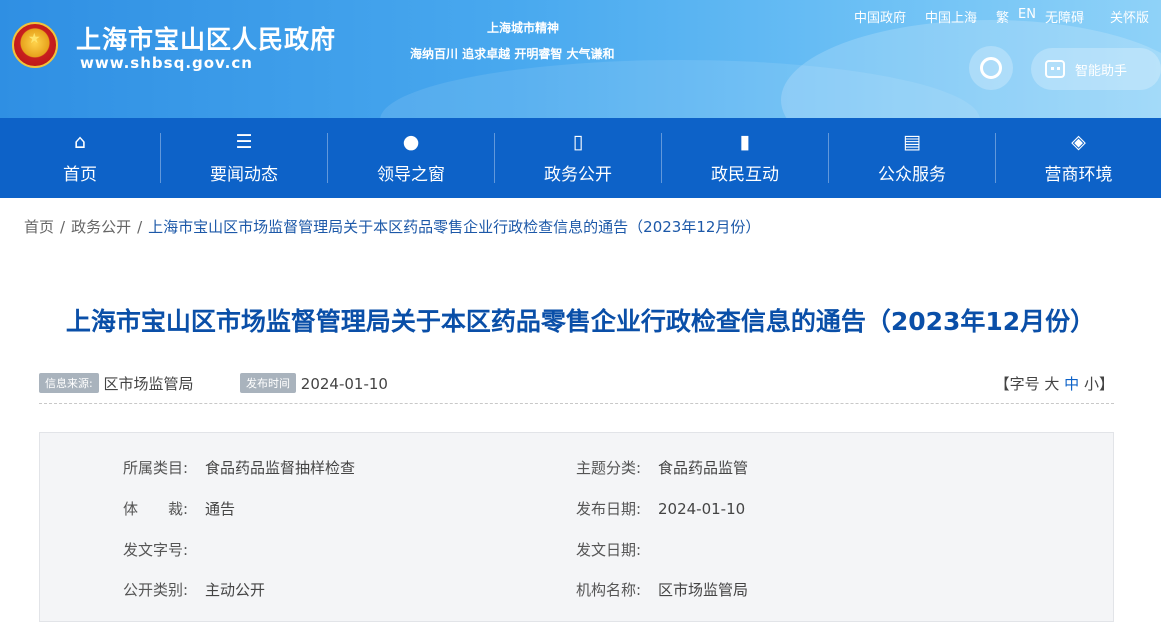 The height and width of the screenshot is (628, 1161). Describe the element at coordinates (235, 590) in the screenshot. I see `info-value: 主动公开` at that location.